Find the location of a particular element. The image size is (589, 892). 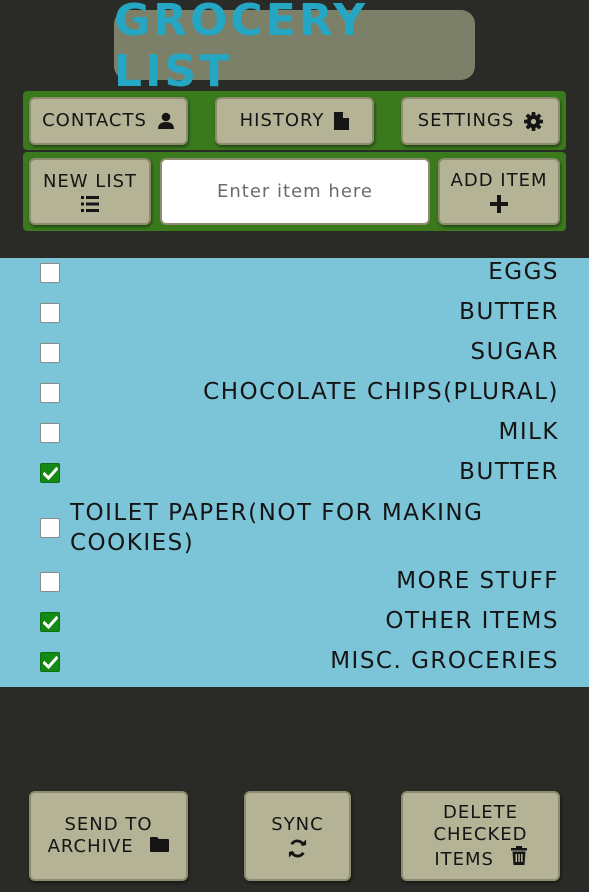

history-label: HISTORY is located at coordinates (282, 120).